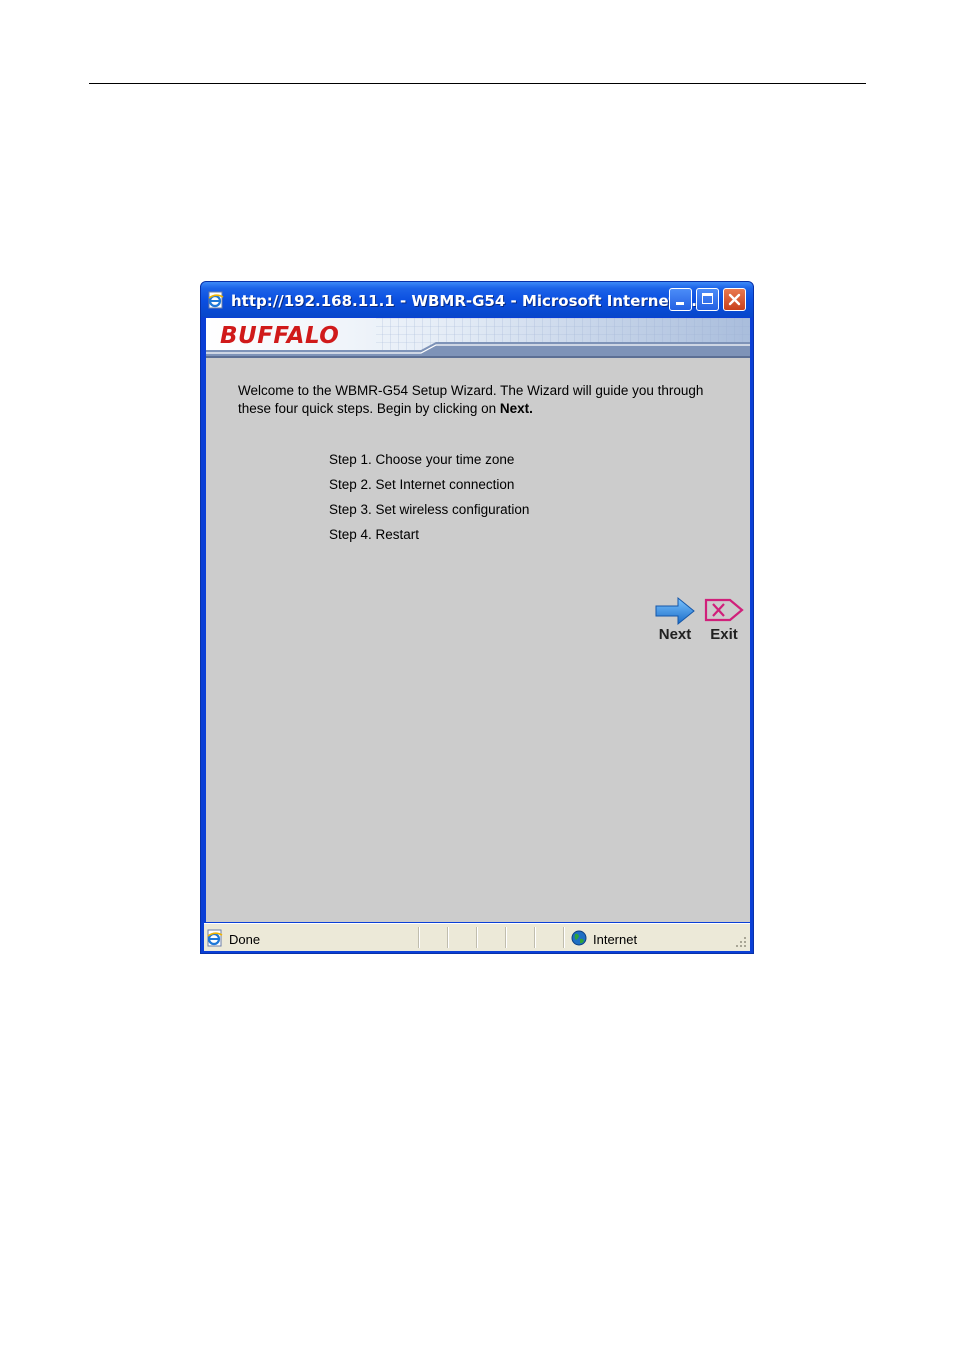 This screenshot has width=954, height=1351. I want to click on close-button, so click(734, 299).